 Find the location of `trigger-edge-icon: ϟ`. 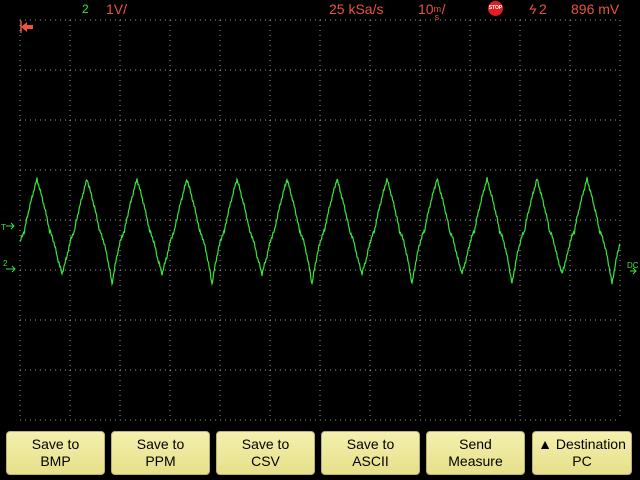

trigger-edge-icon: ϟ is located at coordinates (533, 9).